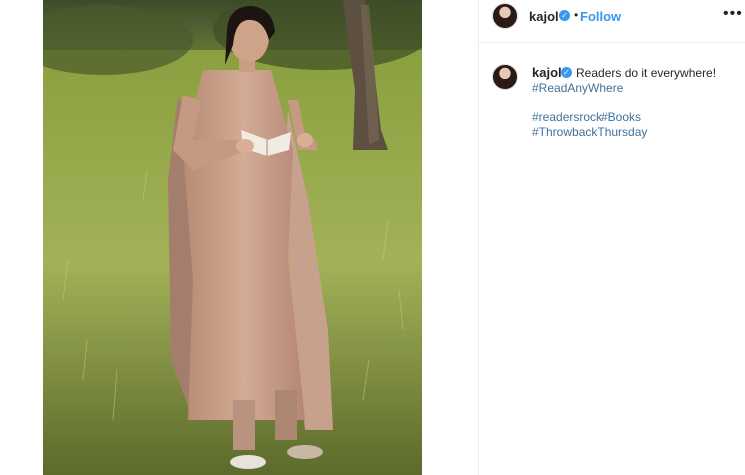  Describe the element at coordinates (733, 14) in the screenshot. I see `more-options-icon: •••` at that location.